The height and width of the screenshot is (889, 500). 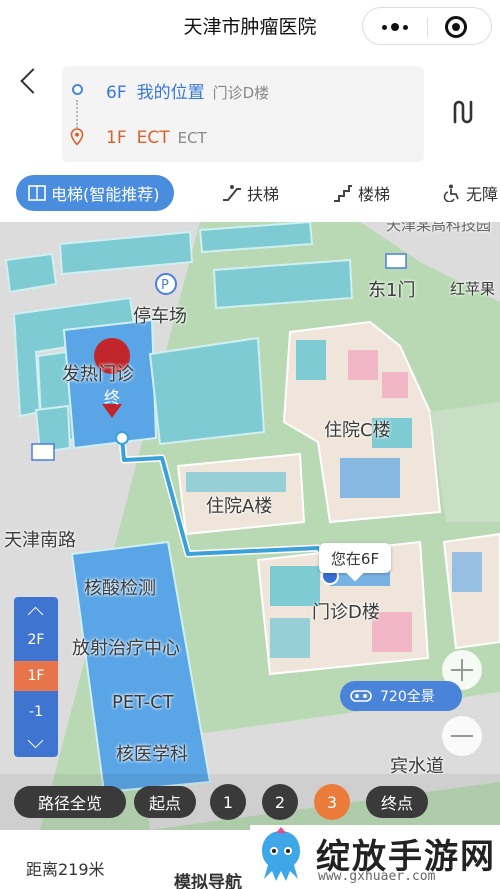 I want to click on label-fever-clinic: 发热门诊, so click(x=98, y=374).